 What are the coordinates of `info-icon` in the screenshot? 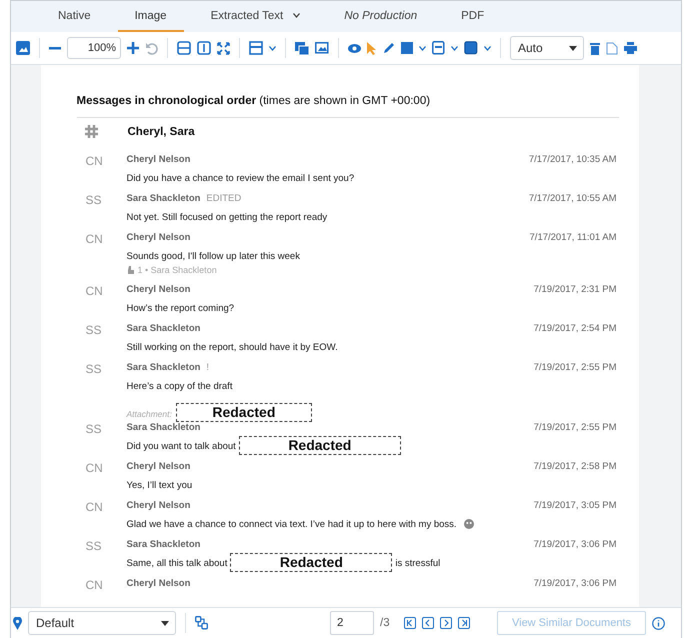 It's located at (658, 623).